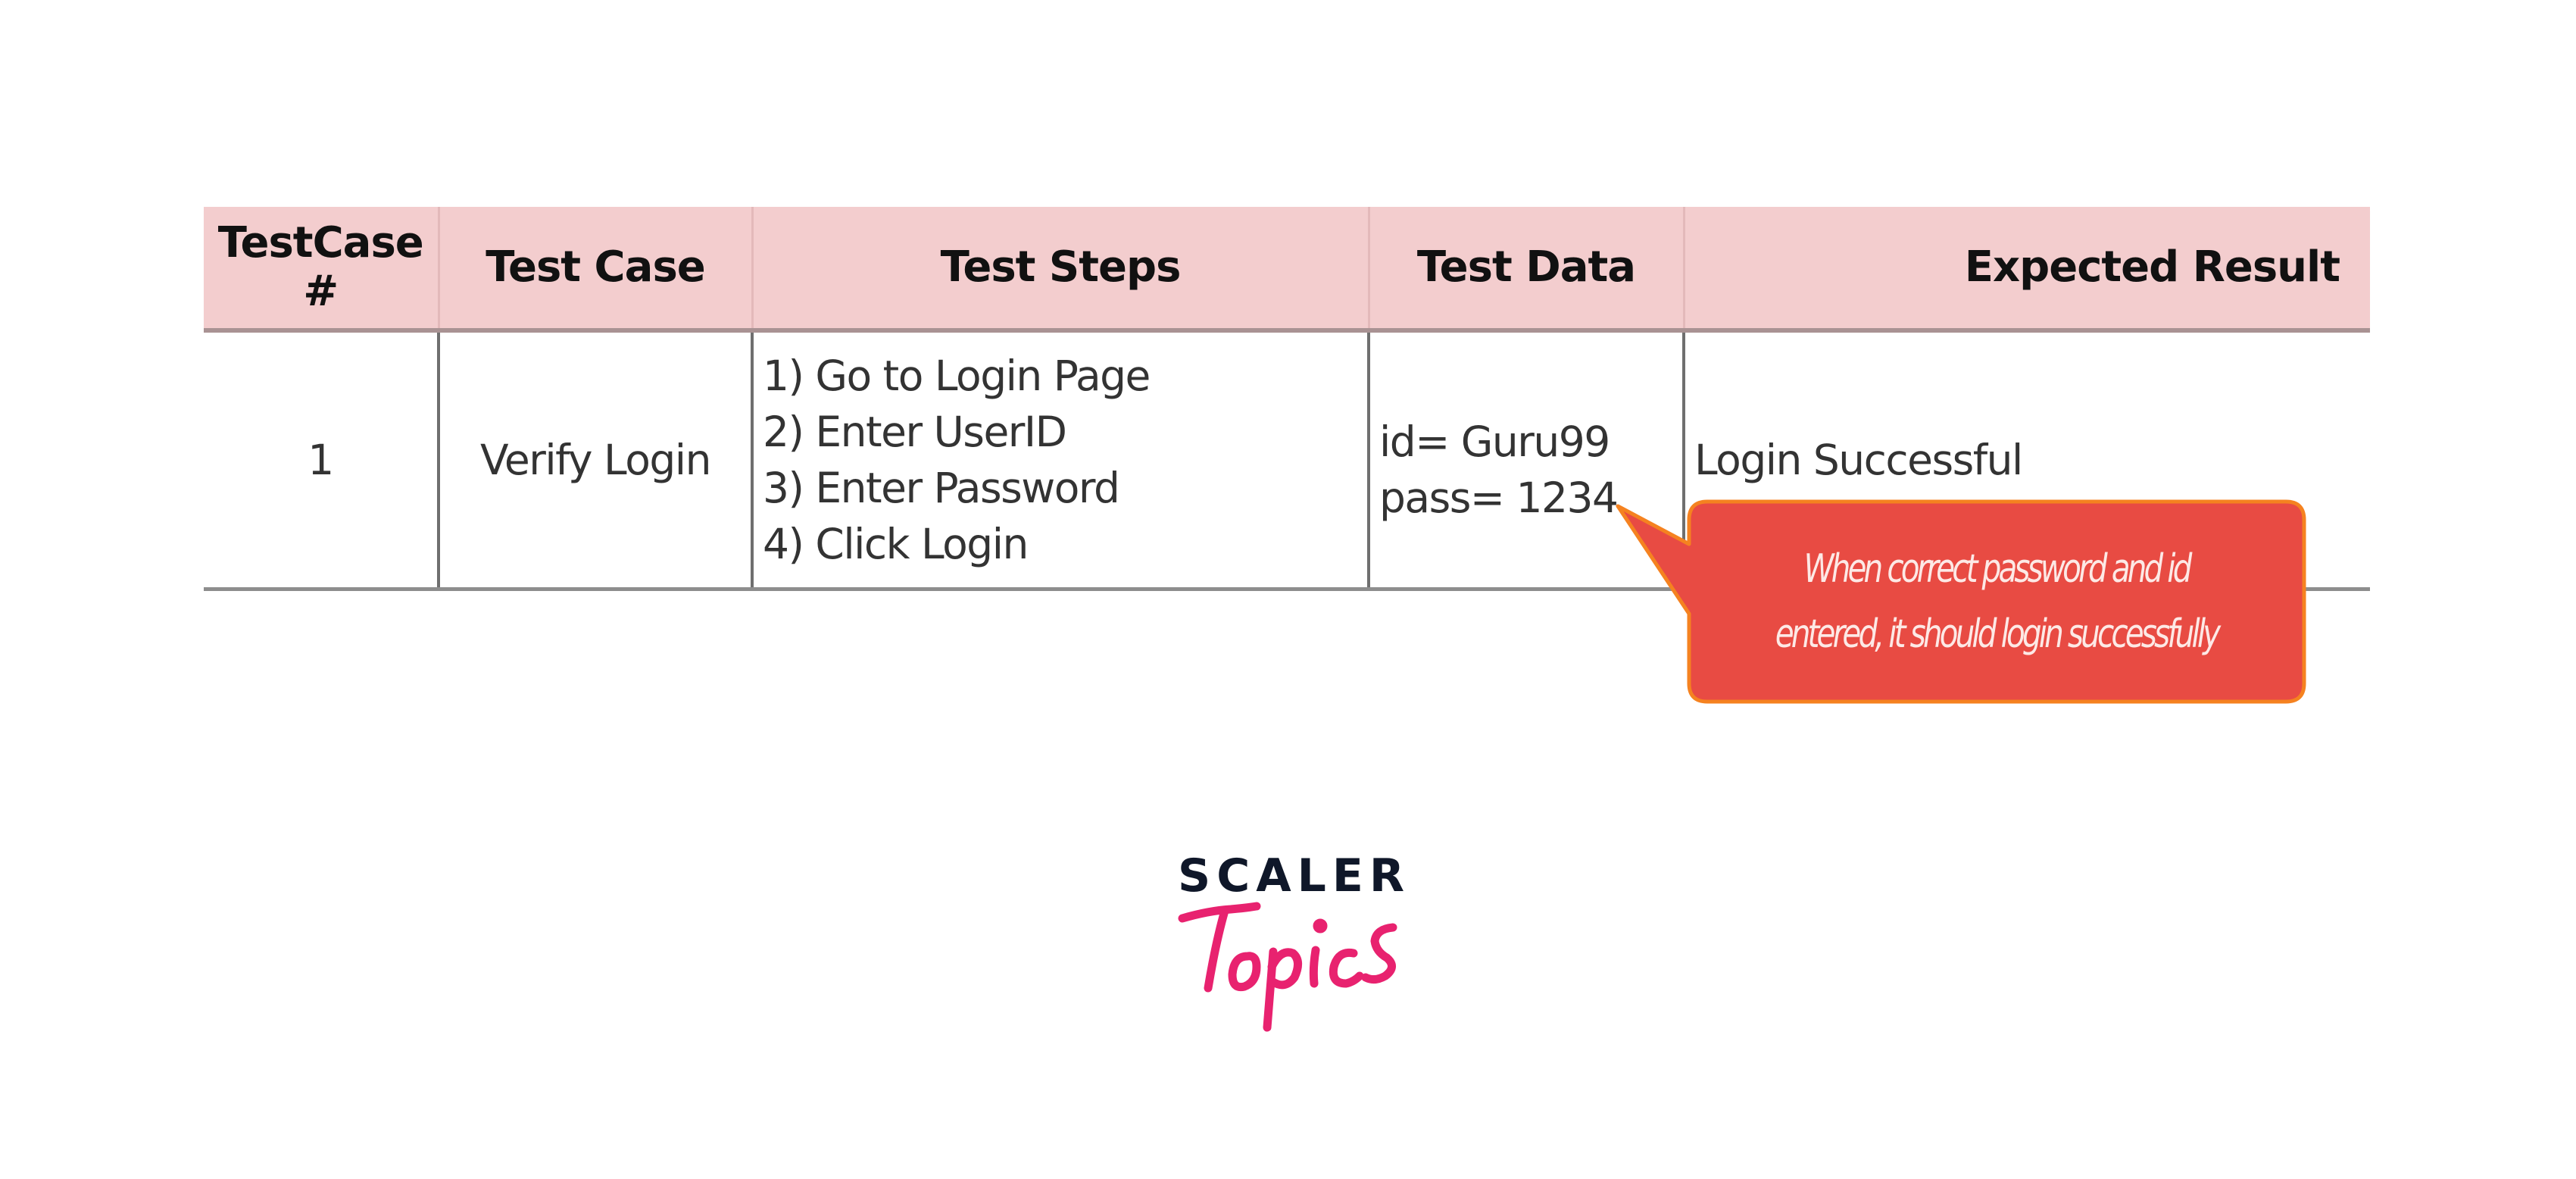  Describe the element at coordinates (1526, 270) in the screenshot. I see `header-test-data: Test Data` at that location.